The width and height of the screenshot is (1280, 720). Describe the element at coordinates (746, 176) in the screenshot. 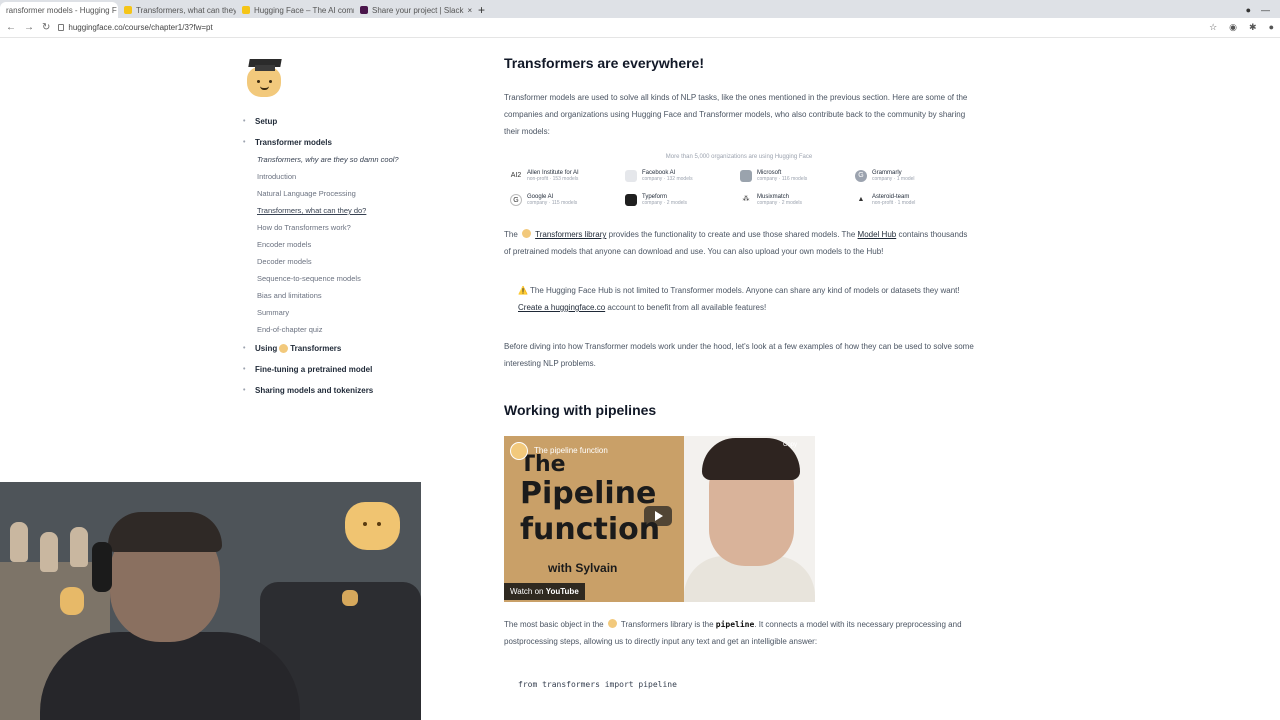

I see `microsoft-icon` at that location.